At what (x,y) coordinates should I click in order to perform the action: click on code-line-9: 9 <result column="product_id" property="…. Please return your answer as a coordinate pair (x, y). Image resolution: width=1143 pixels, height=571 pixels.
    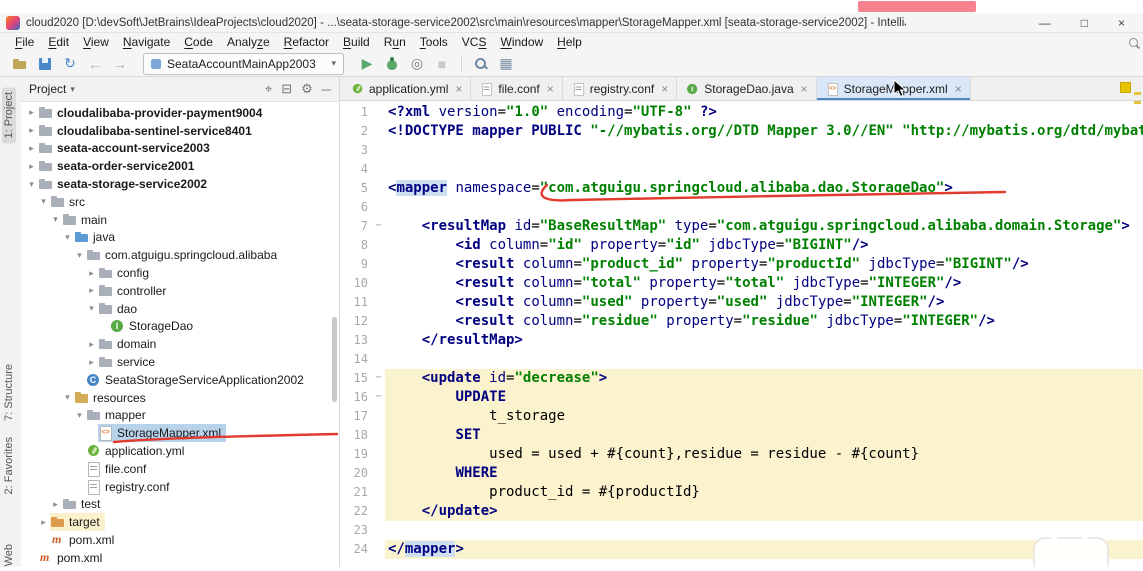
    Looking at the image, I should click on (741, 264).